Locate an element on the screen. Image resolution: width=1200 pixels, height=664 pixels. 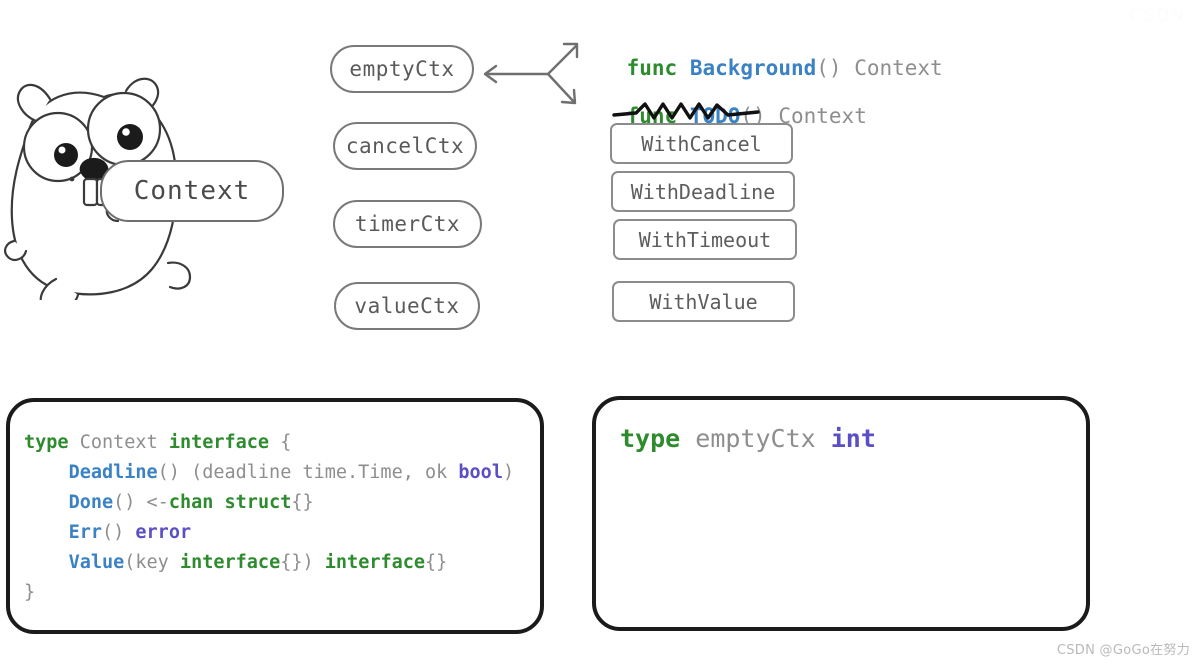
ctx-pill-emptyctx: emptyCtx is located at coordinates (402, 69).